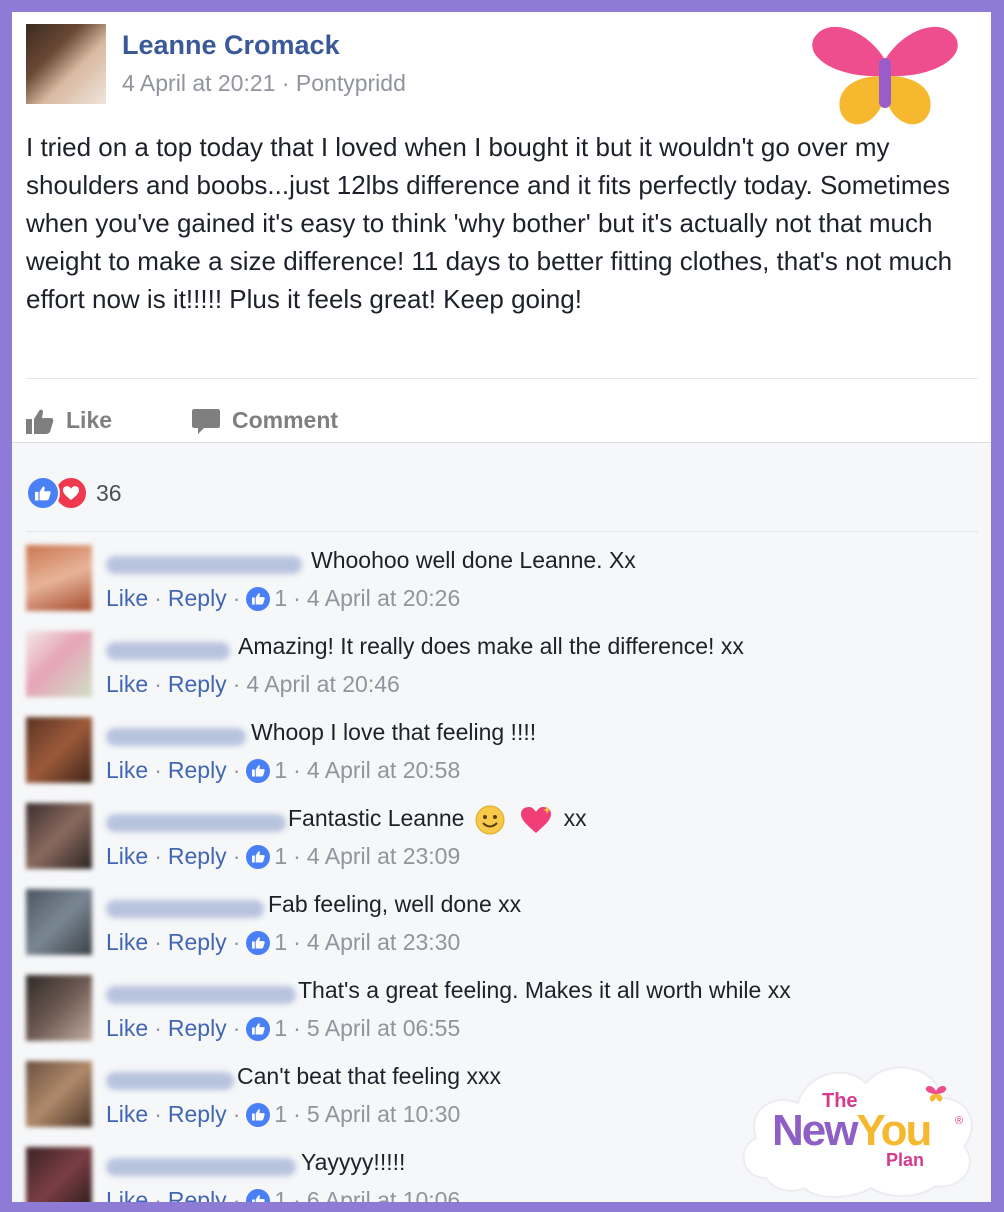 This screenshot has height=1212, width=1004. What do you see at coordinates (322, 684) in the screenshot?
I see `comment-timestamp: 4 April at 20:46` at bounding box center [322, 684].